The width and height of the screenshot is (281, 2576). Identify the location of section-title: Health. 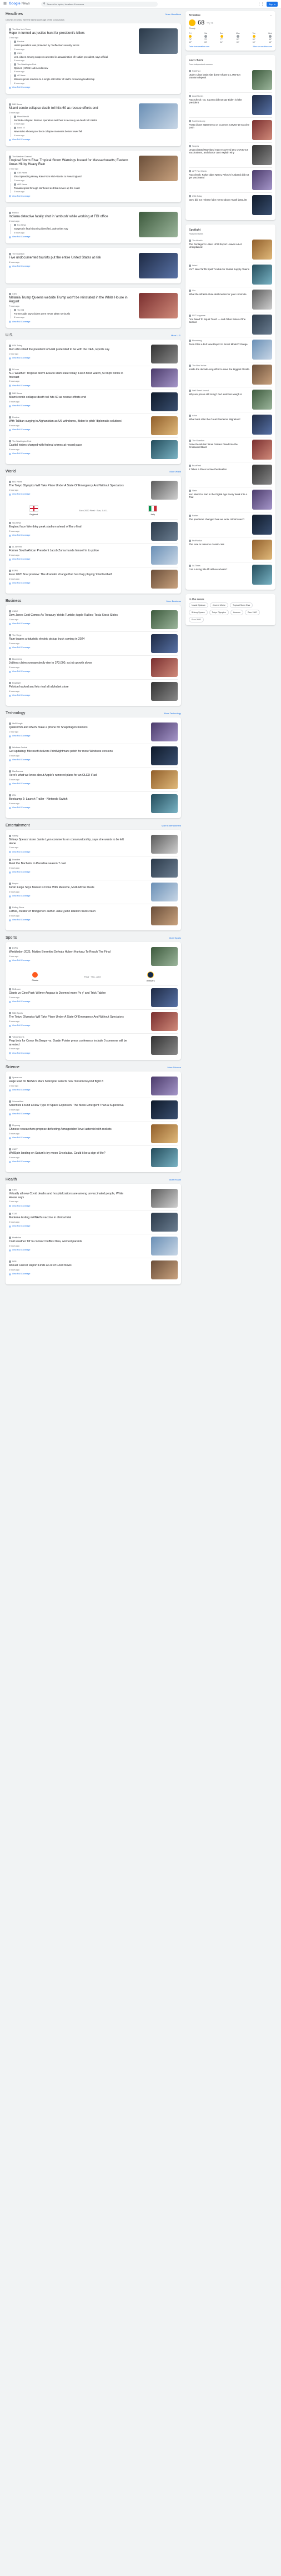
(11, 1180).